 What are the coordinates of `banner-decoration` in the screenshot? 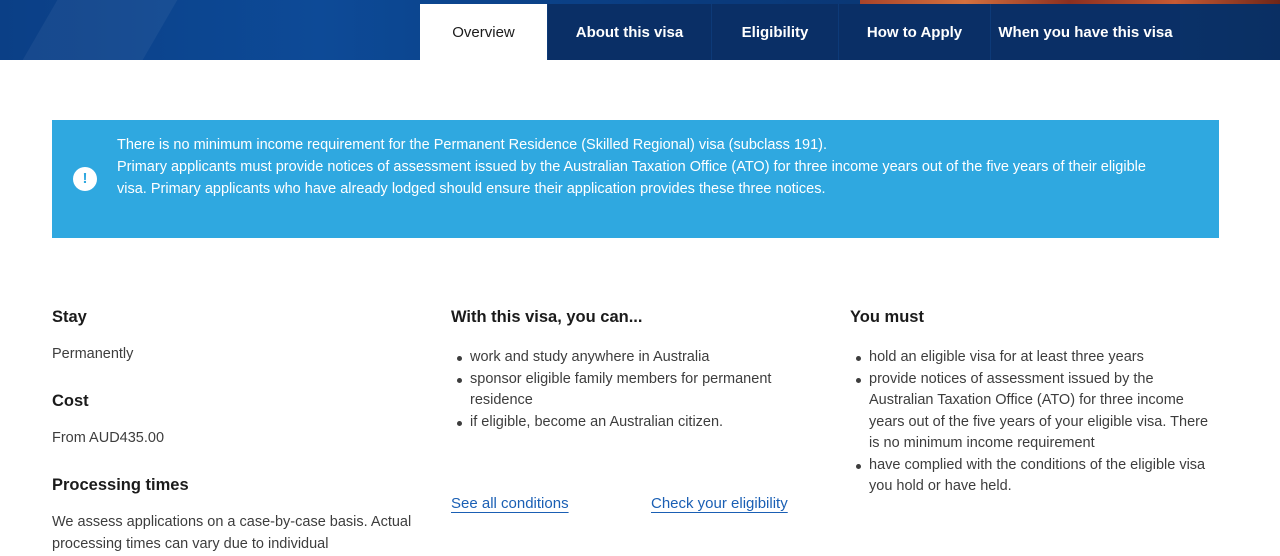 It's located at (100, 30).